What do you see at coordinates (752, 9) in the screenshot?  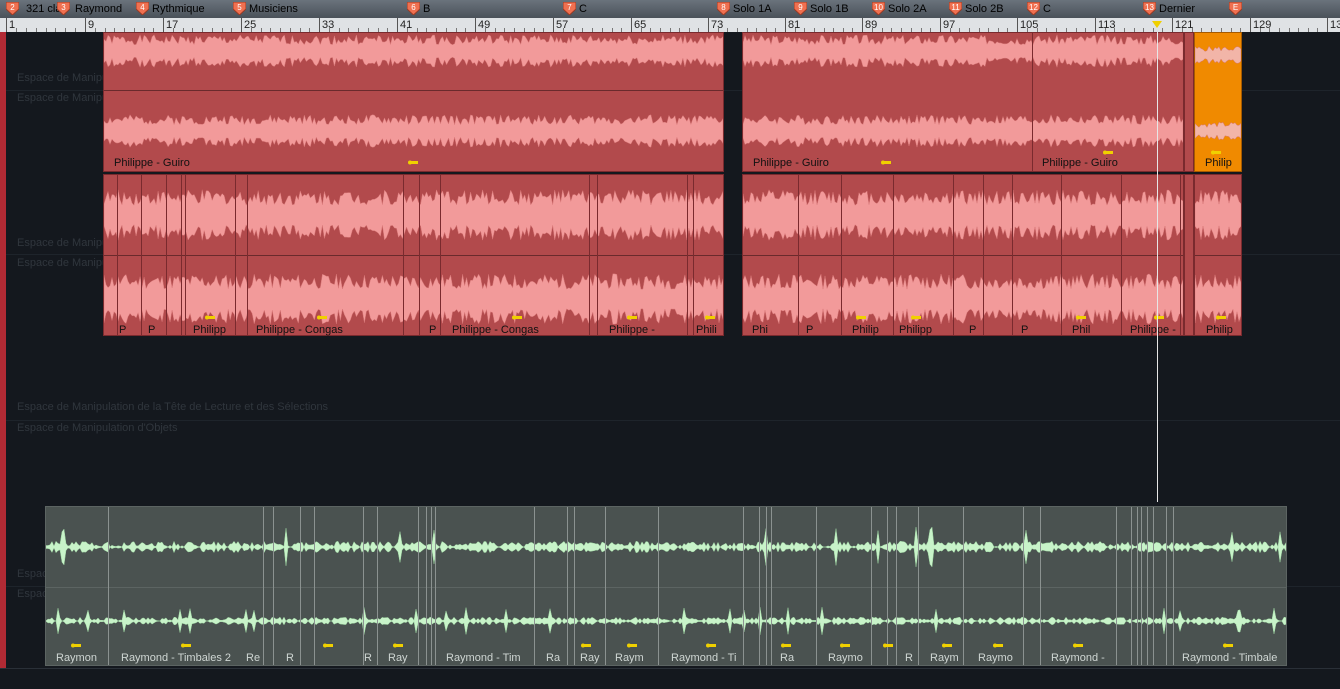 I see `marker-label: Solo 1A` at bounding box center [752, 9].